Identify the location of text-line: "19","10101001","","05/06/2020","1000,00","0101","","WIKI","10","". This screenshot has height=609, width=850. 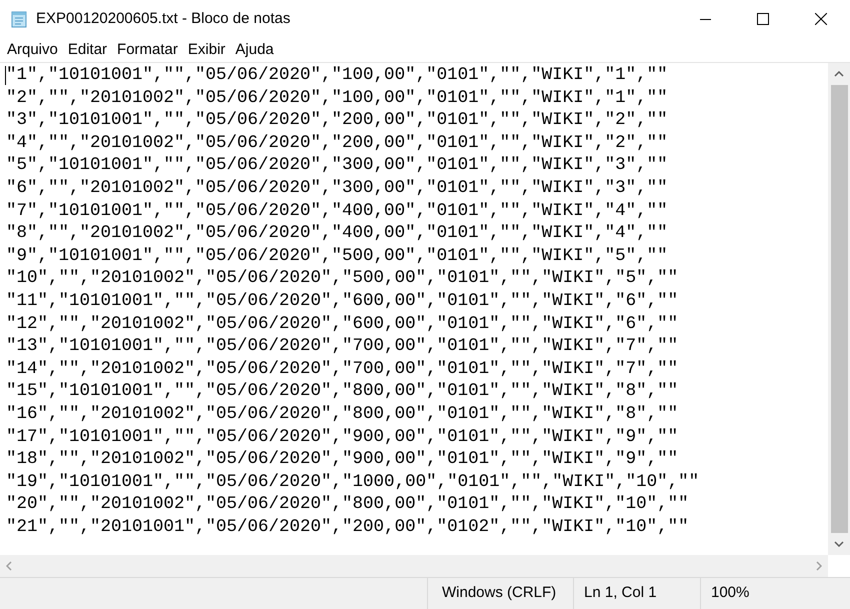
(353, 482).